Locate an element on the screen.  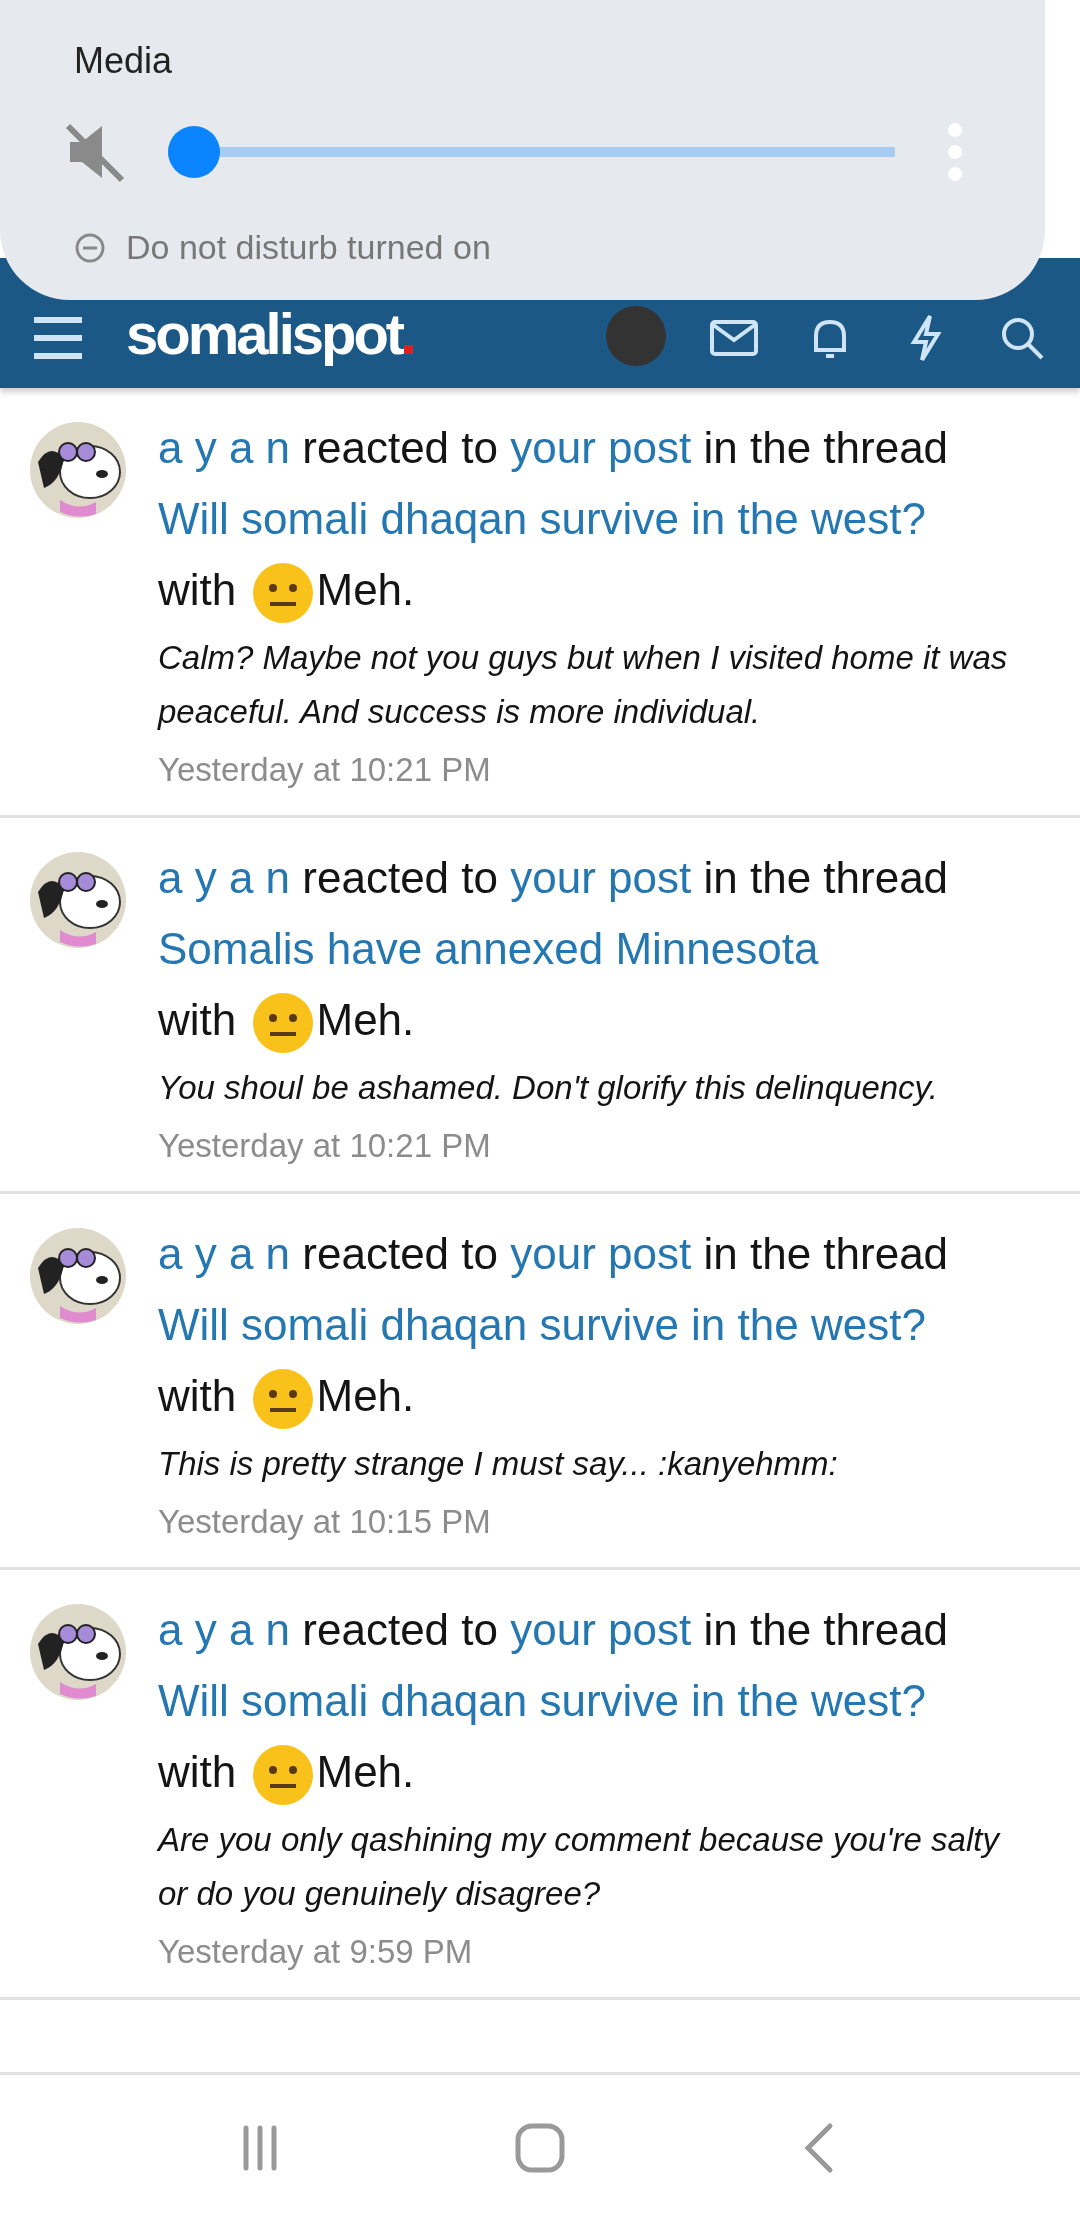
slider-thumb is located at coordinates (194, 152).